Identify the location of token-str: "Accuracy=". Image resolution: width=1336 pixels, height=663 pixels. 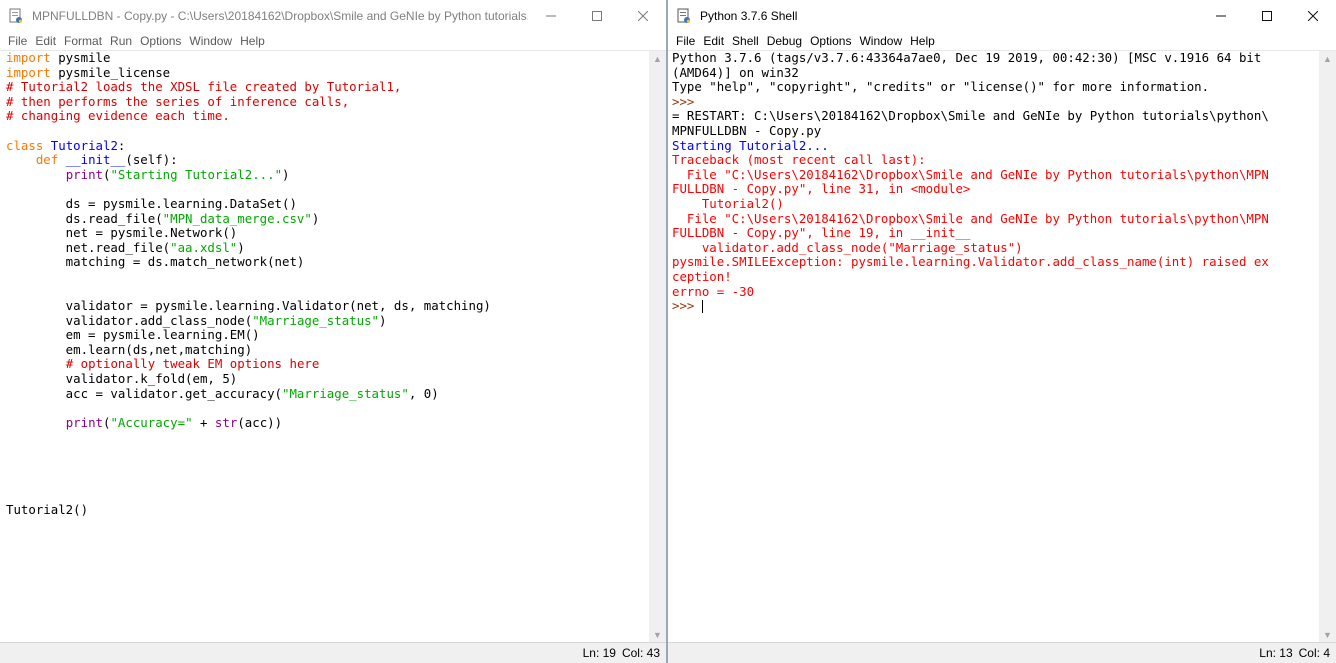
(151, 422).